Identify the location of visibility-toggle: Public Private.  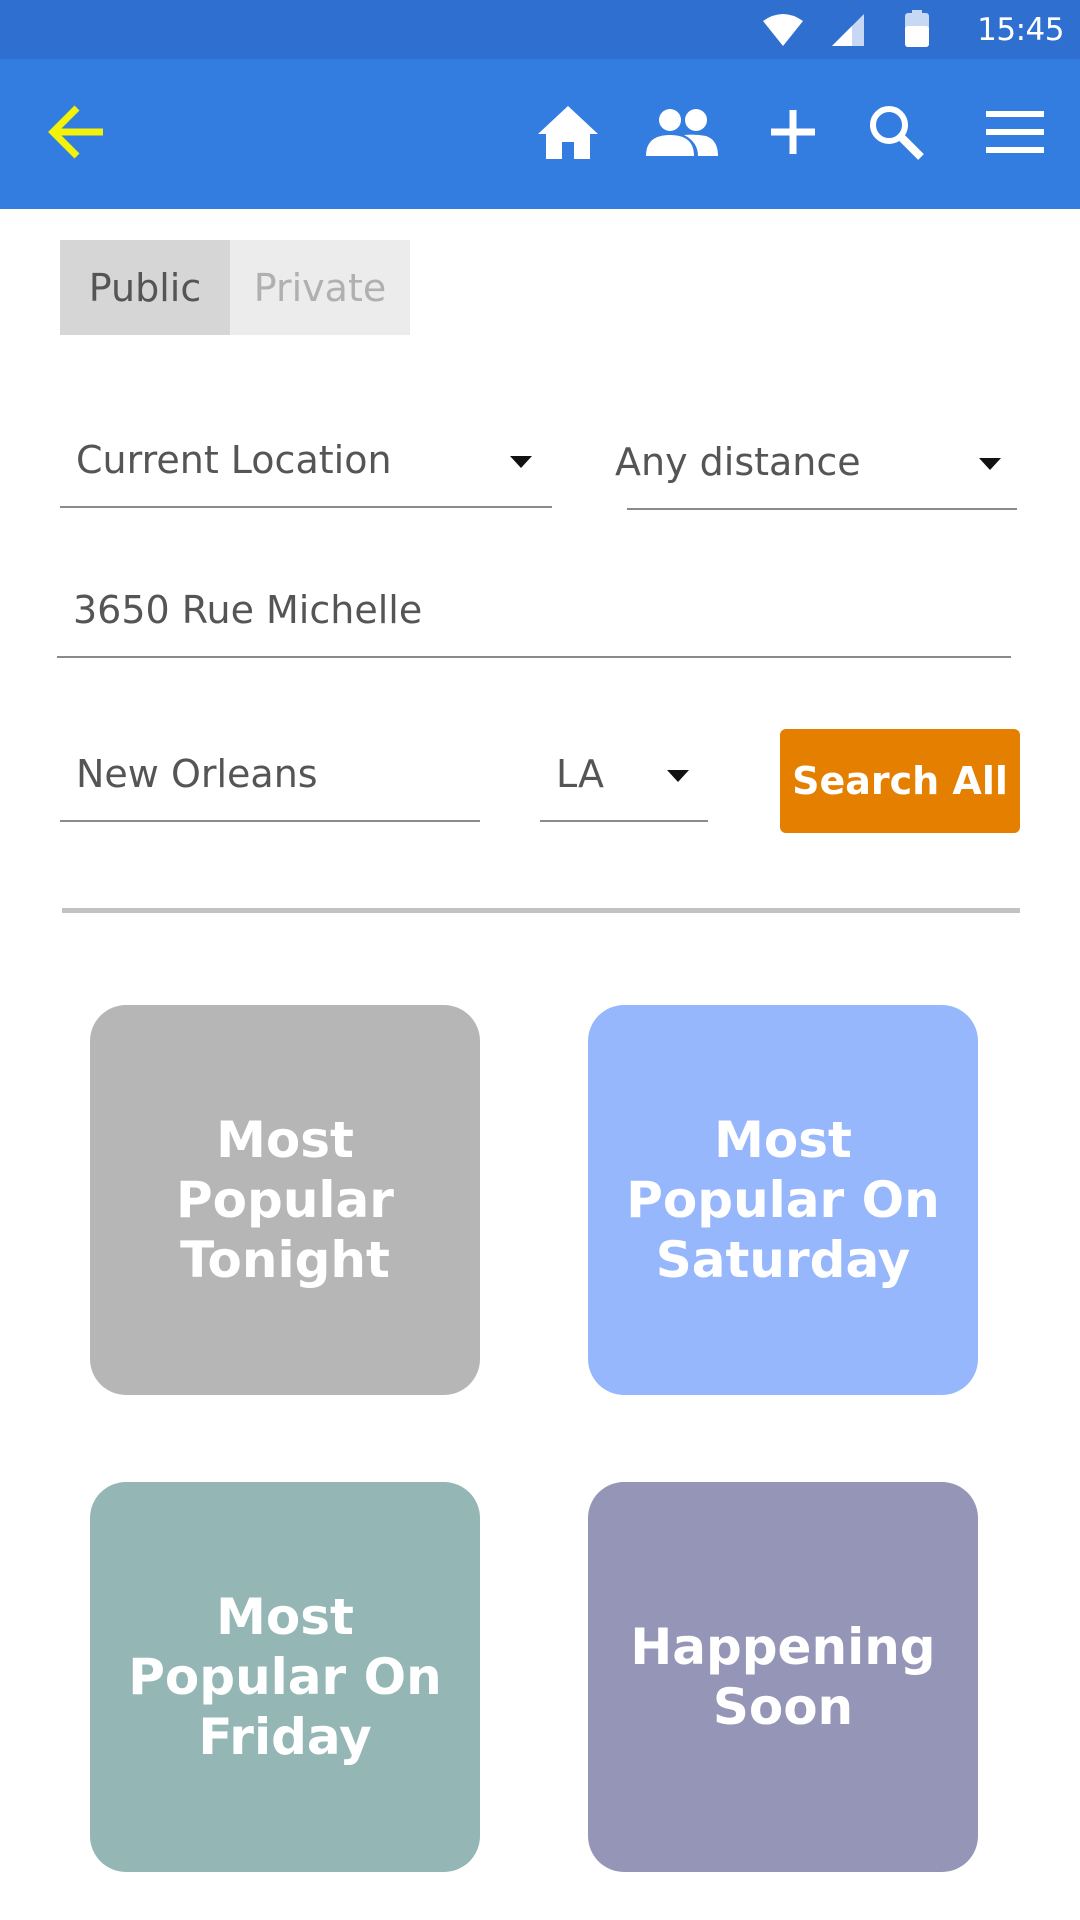
(235, 287).